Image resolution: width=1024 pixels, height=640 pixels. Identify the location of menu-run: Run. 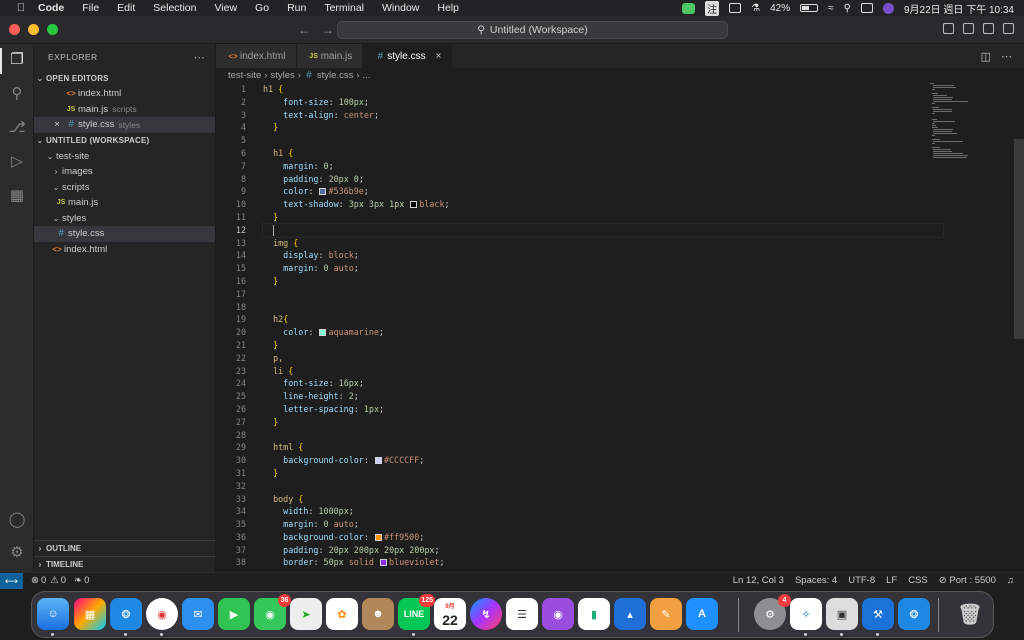
(296, 8).